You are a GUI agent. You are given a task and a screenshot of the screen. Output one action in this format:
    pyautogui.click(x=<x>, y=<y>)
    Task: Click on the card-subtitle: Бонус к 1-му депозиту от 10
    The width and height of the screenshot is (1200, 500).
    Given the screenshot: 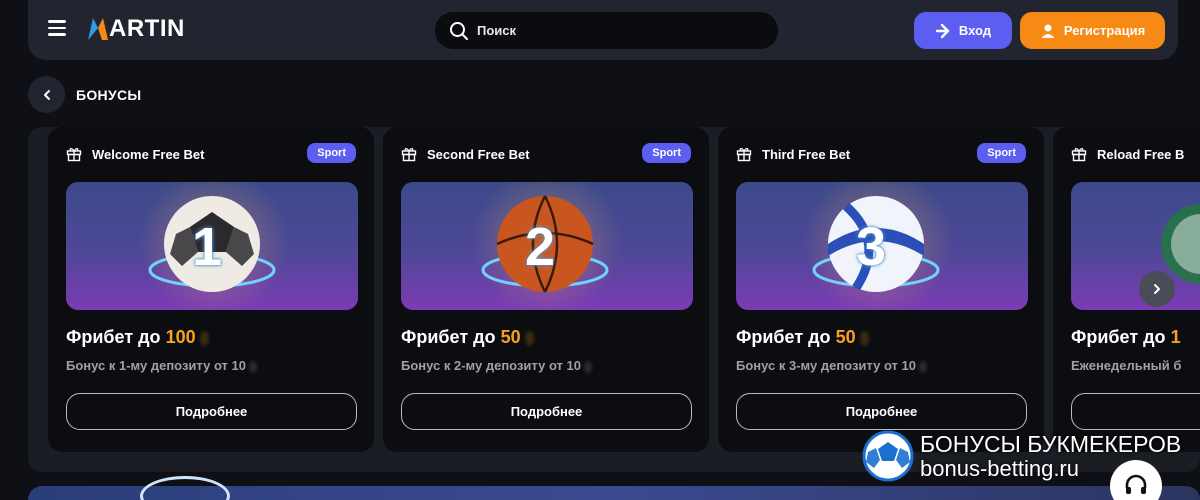 What is the action you would take?
    pyautogui.click(x=161, y=365)
    